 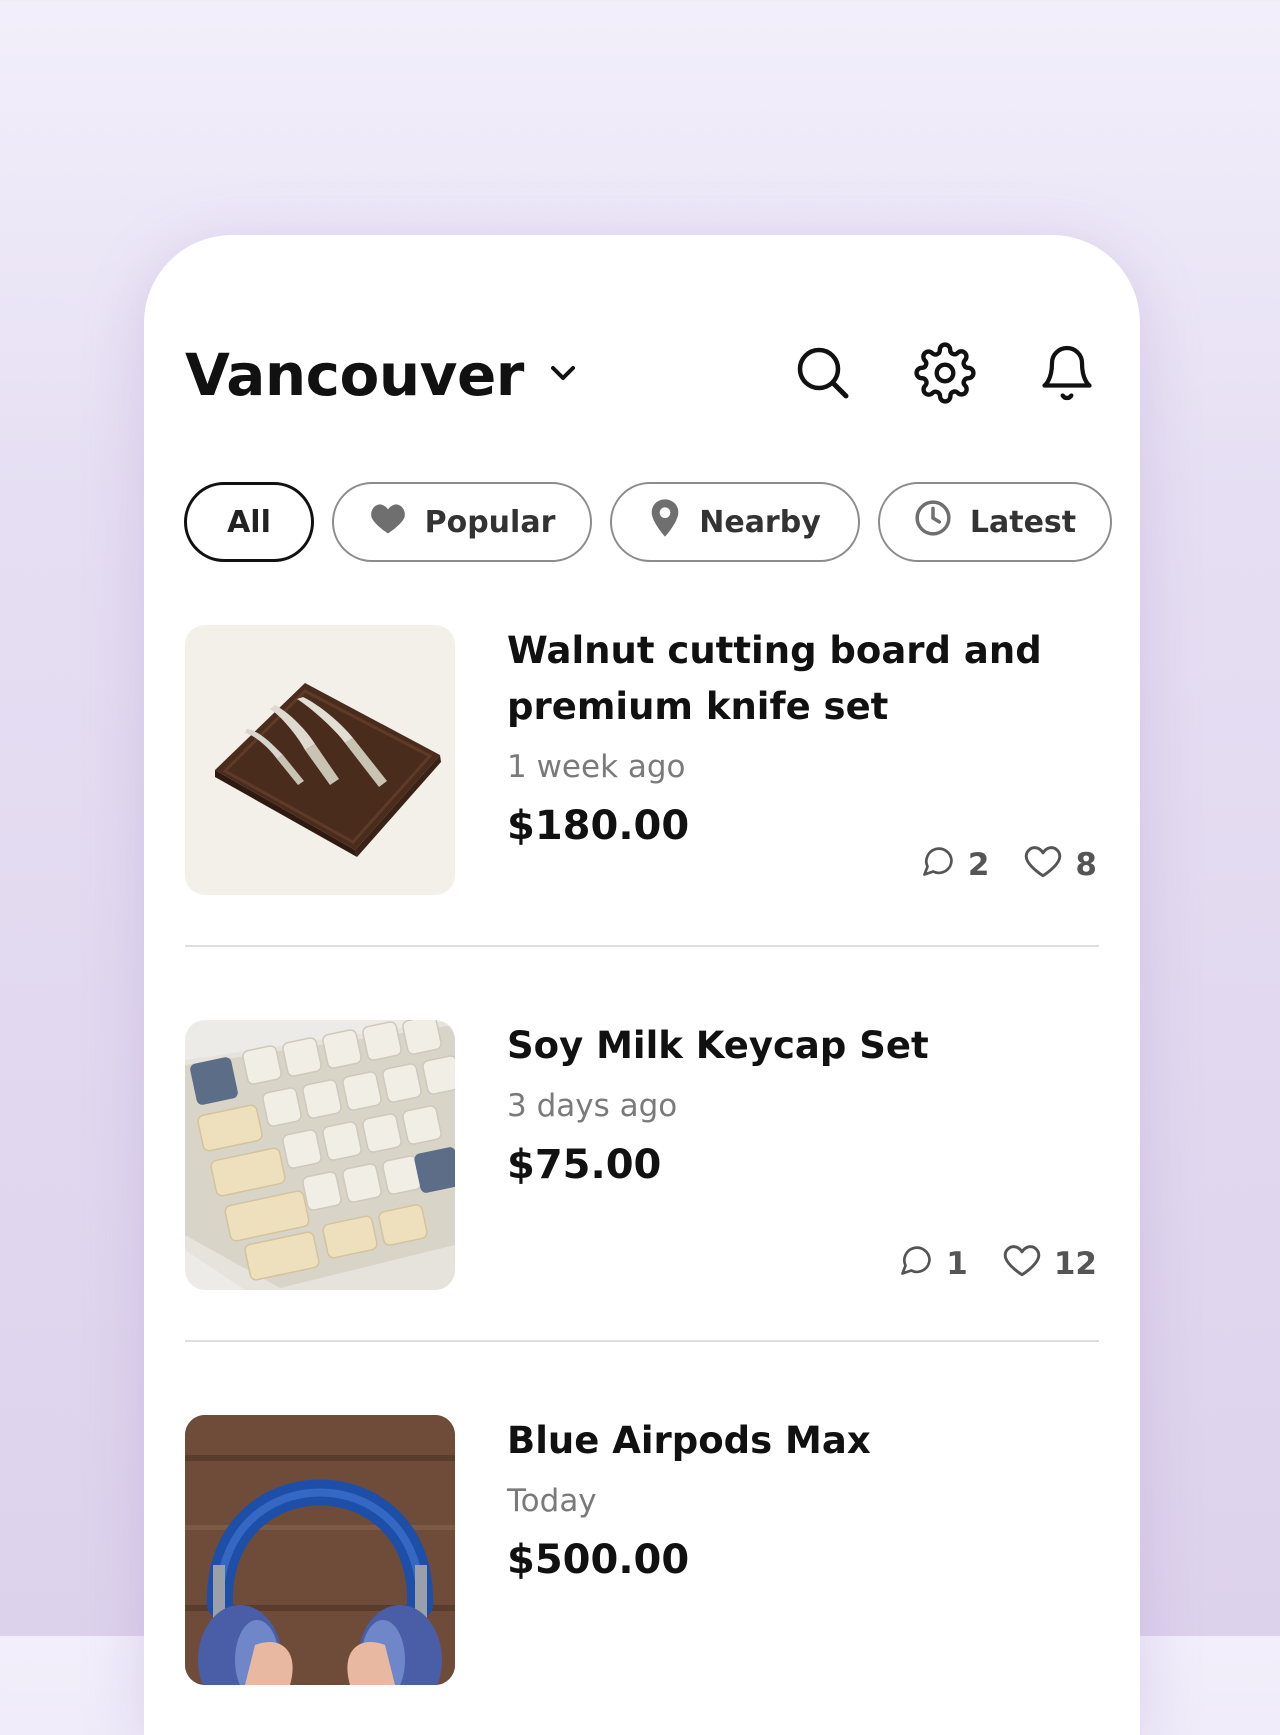 What do you see at coordinates (354, 375) in the screenshot?
I see `city-name: Vancouver` at bounding box center [354, 375].